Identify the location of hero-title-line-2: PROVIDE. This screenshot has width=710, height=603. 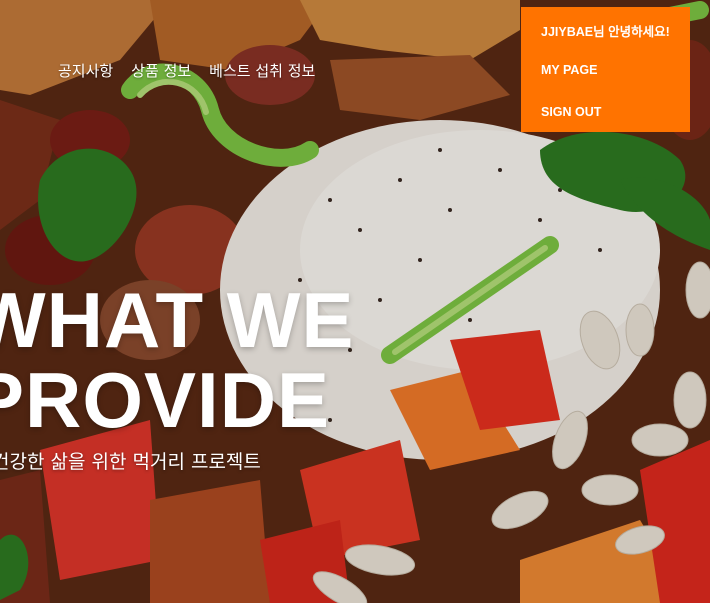
(165, 400).